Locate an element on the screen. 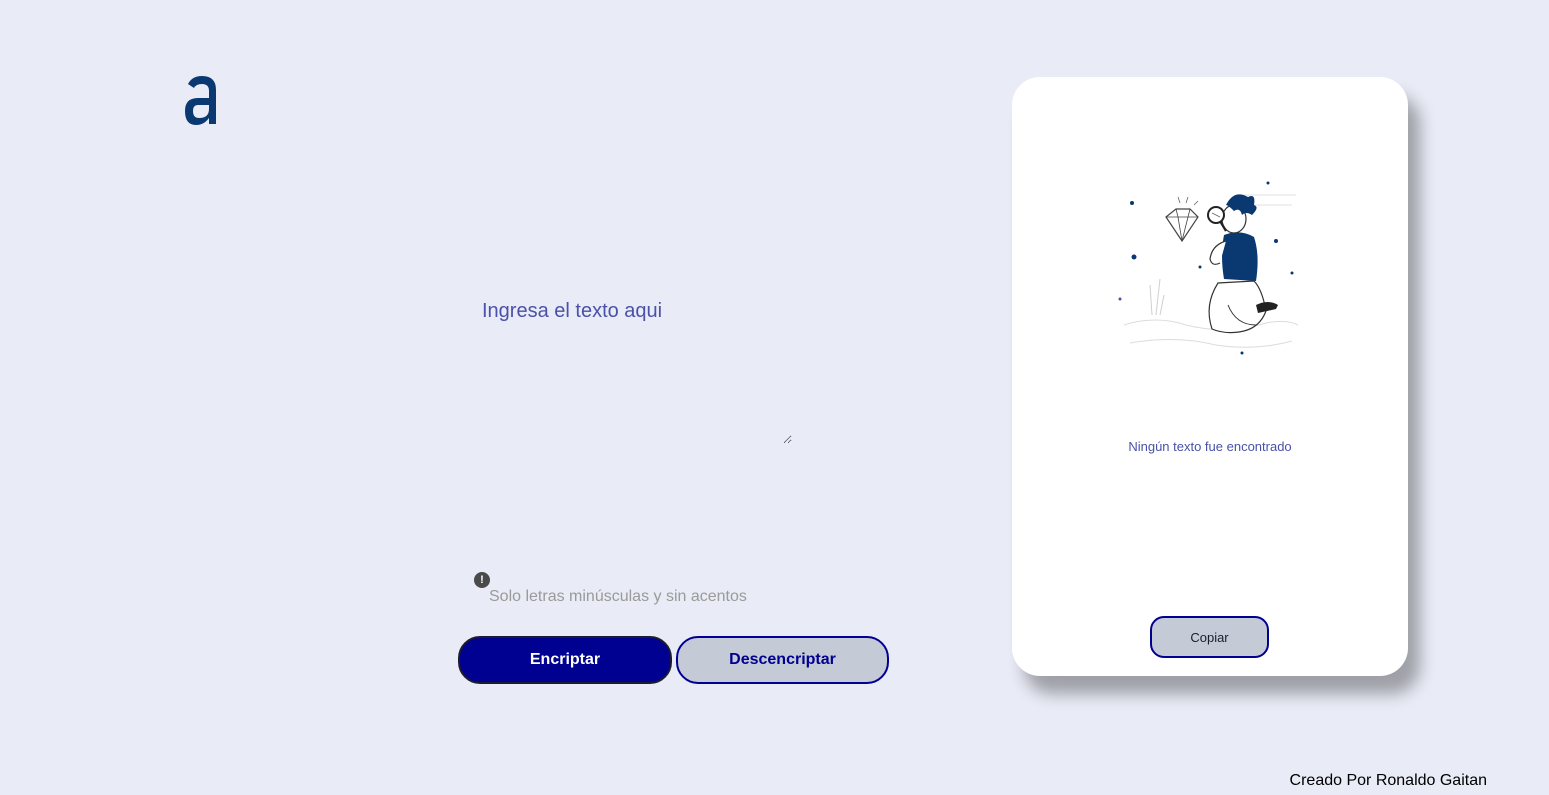  exclamation-icon: ! is located at coordinates (482, 580).